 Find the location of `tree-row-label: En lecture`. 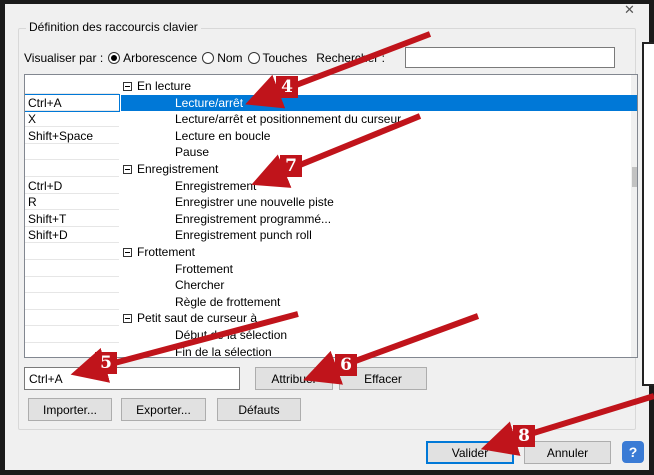

tree-row-label: En lecture is located at coordinates (164, 86).